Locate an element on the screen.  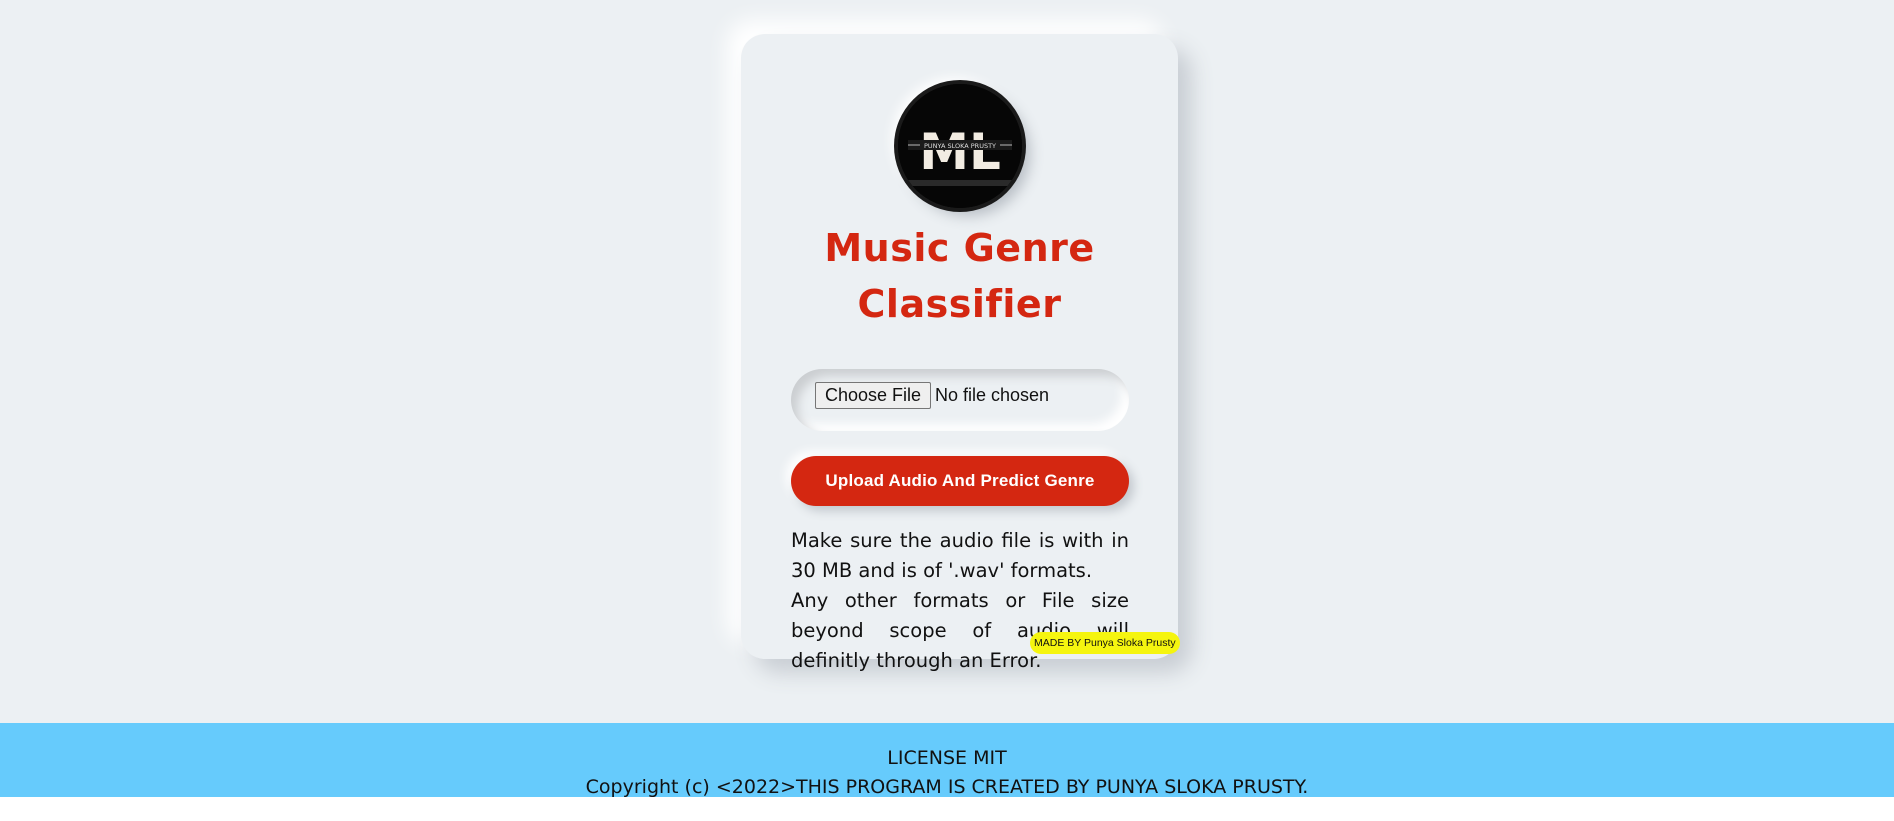
ml-logo-icon: ML PUNYA SLOKA PRUSTY is located at coordinates (960, 146).